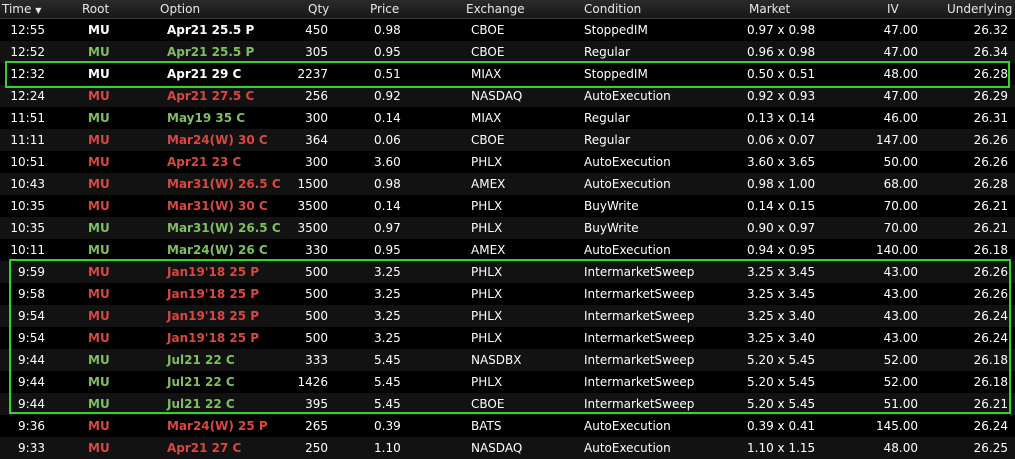 The image size is (1015, 459). What do you see at coordinates (781, 228) in the screenshot?
I see `cell-market: 0.90 x 0.97` at bounding box center [781, 228].